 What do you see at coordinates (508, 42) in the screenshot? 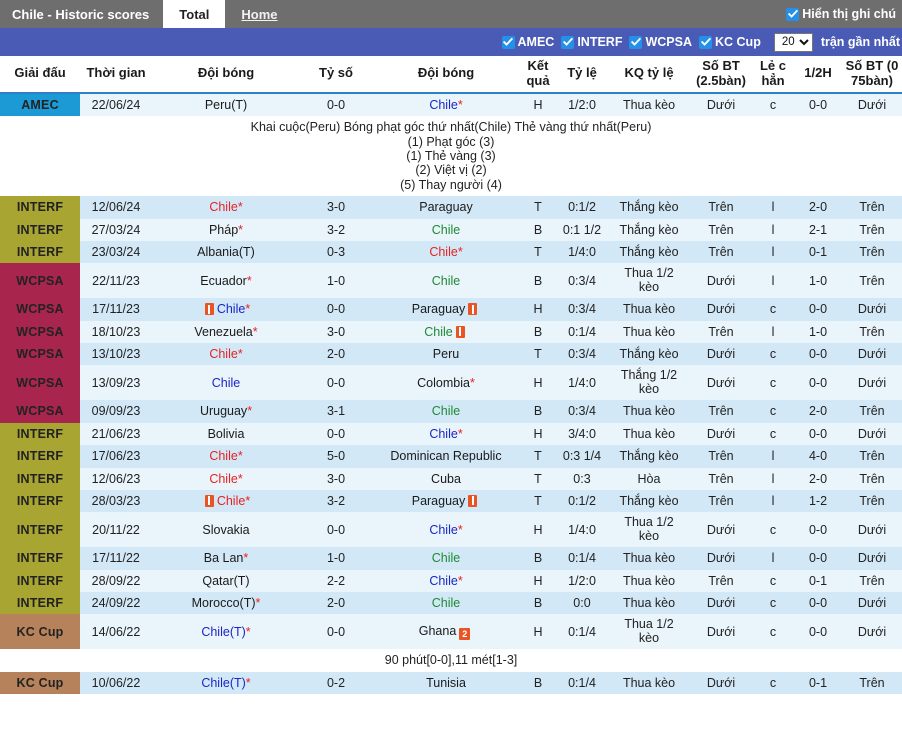
I see `filter-amec-checkbox` at bounding box center [508, 42].